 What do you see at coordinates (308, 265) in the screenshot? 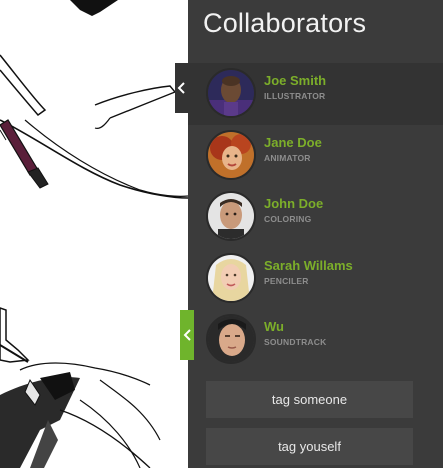
I see `collaborator-name: Sarah Willams` at bounding box center [308, 265].